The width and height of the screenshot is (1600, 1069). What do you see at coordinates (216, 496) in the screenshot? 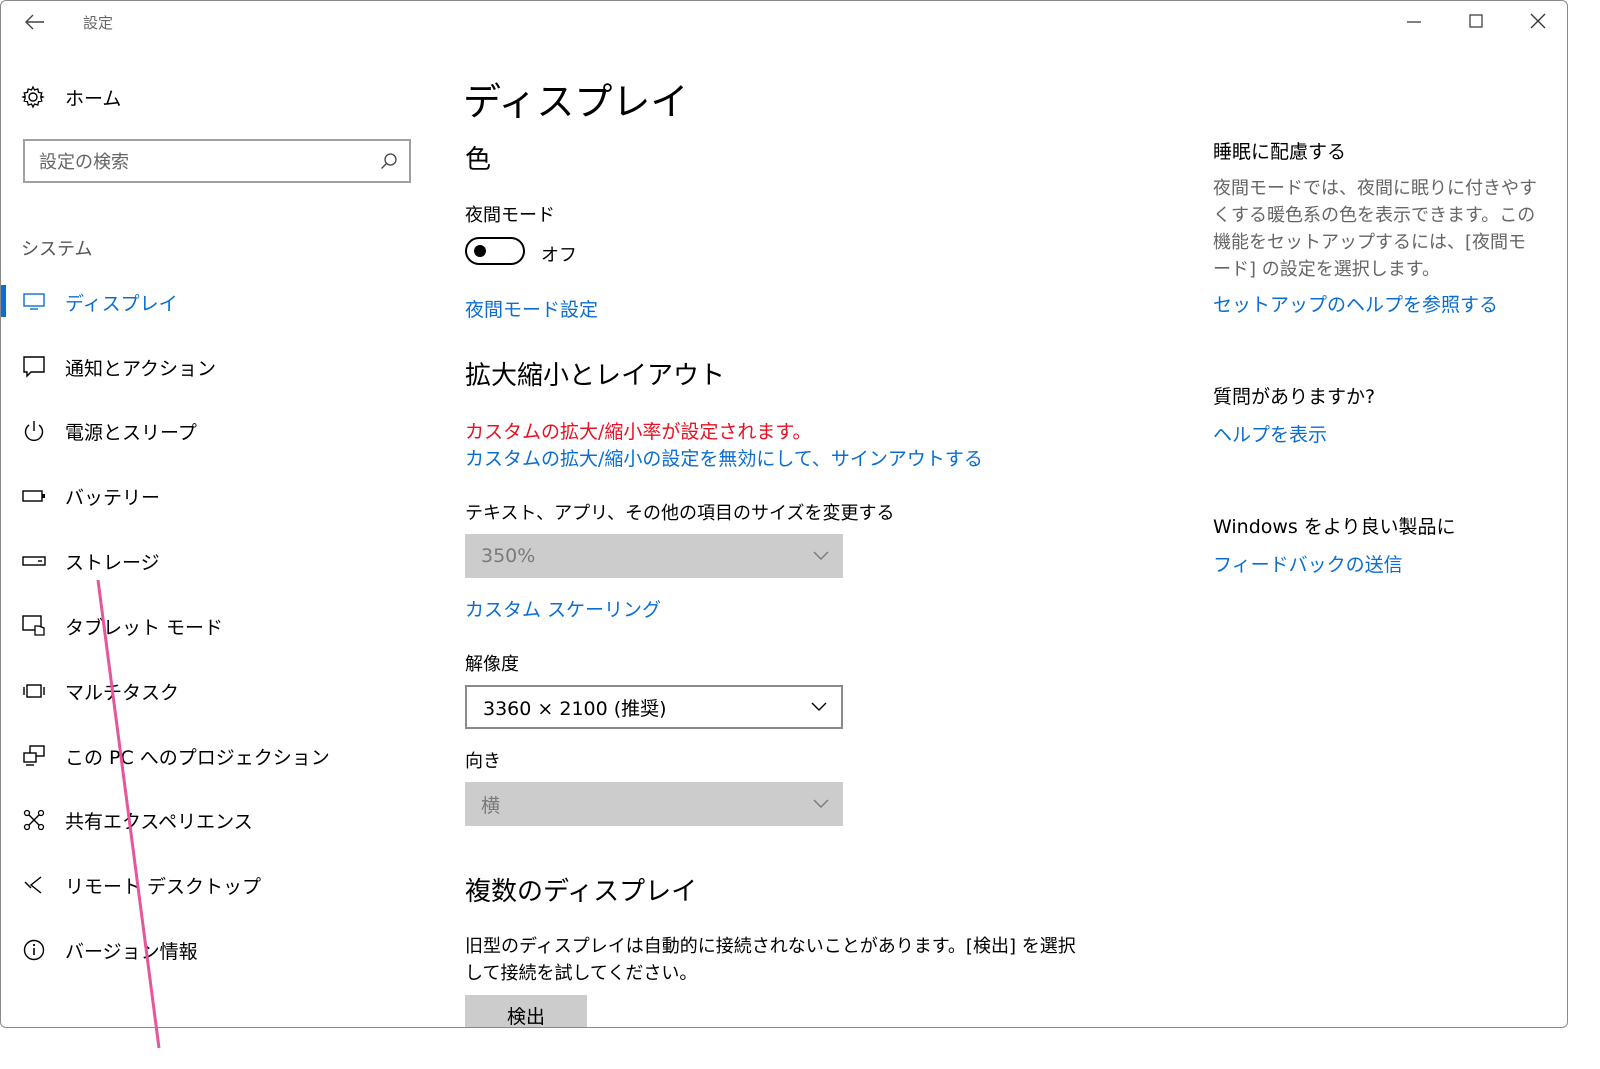
I see `nav-item-battery: バッテリー` at bounding box center [216, 496].